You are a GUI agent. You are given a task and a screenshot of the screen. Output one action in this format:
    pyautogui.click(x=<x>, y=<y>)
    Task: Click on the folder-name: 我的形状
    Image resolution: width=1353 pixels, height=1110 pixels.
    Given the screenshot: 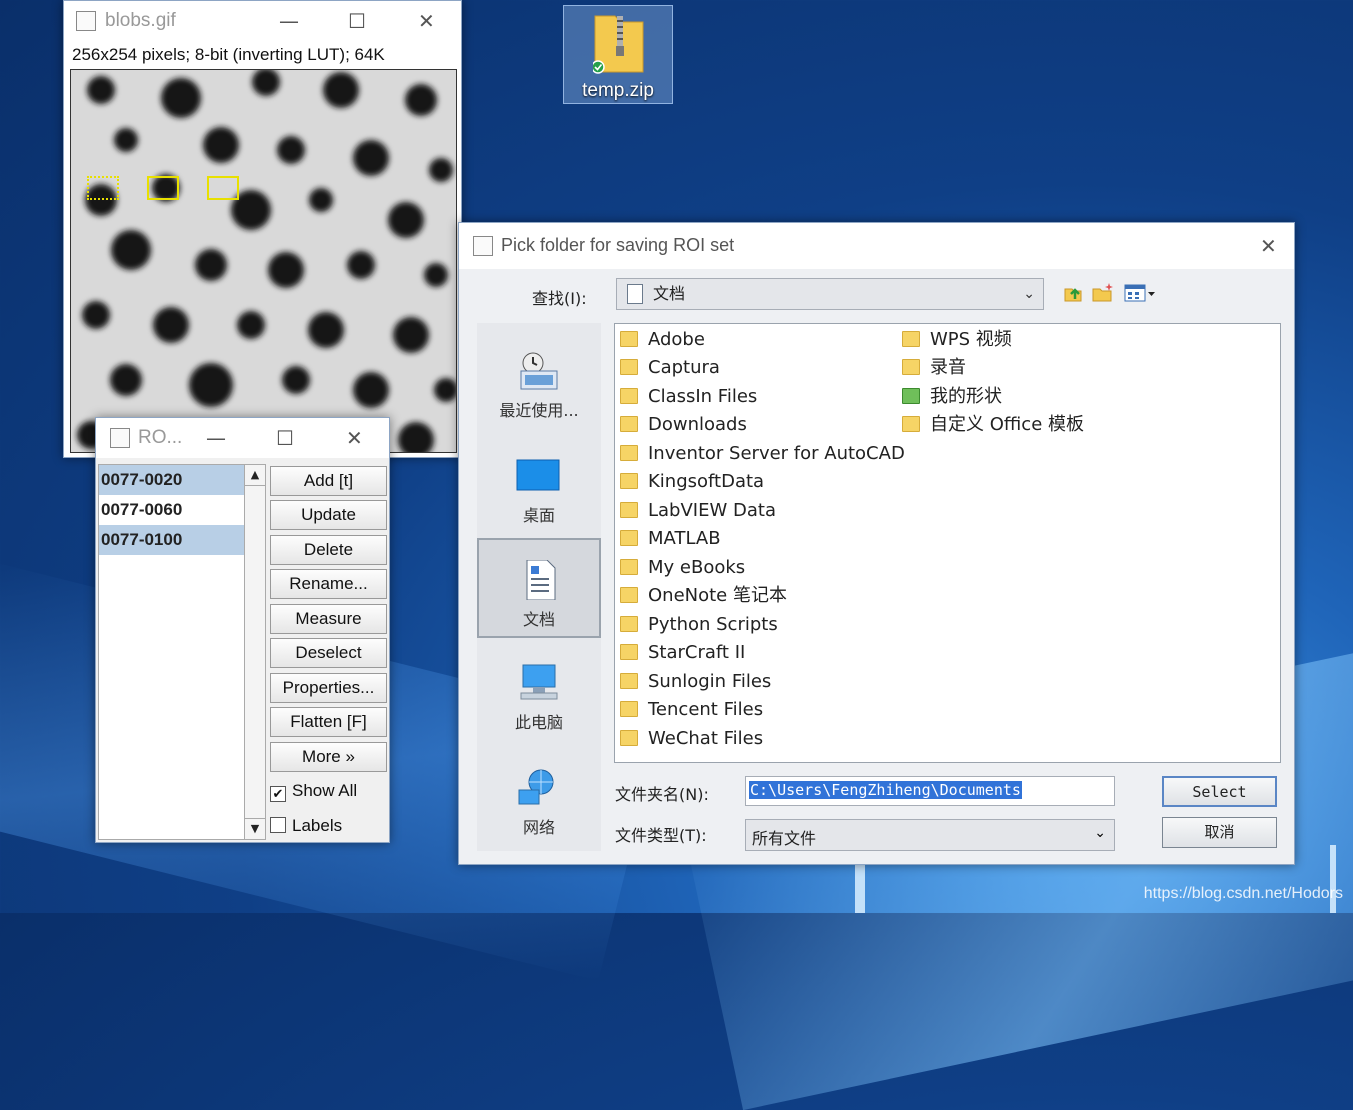 What is the action you would take?
    pyautogui.click(x=966, y=396)
    